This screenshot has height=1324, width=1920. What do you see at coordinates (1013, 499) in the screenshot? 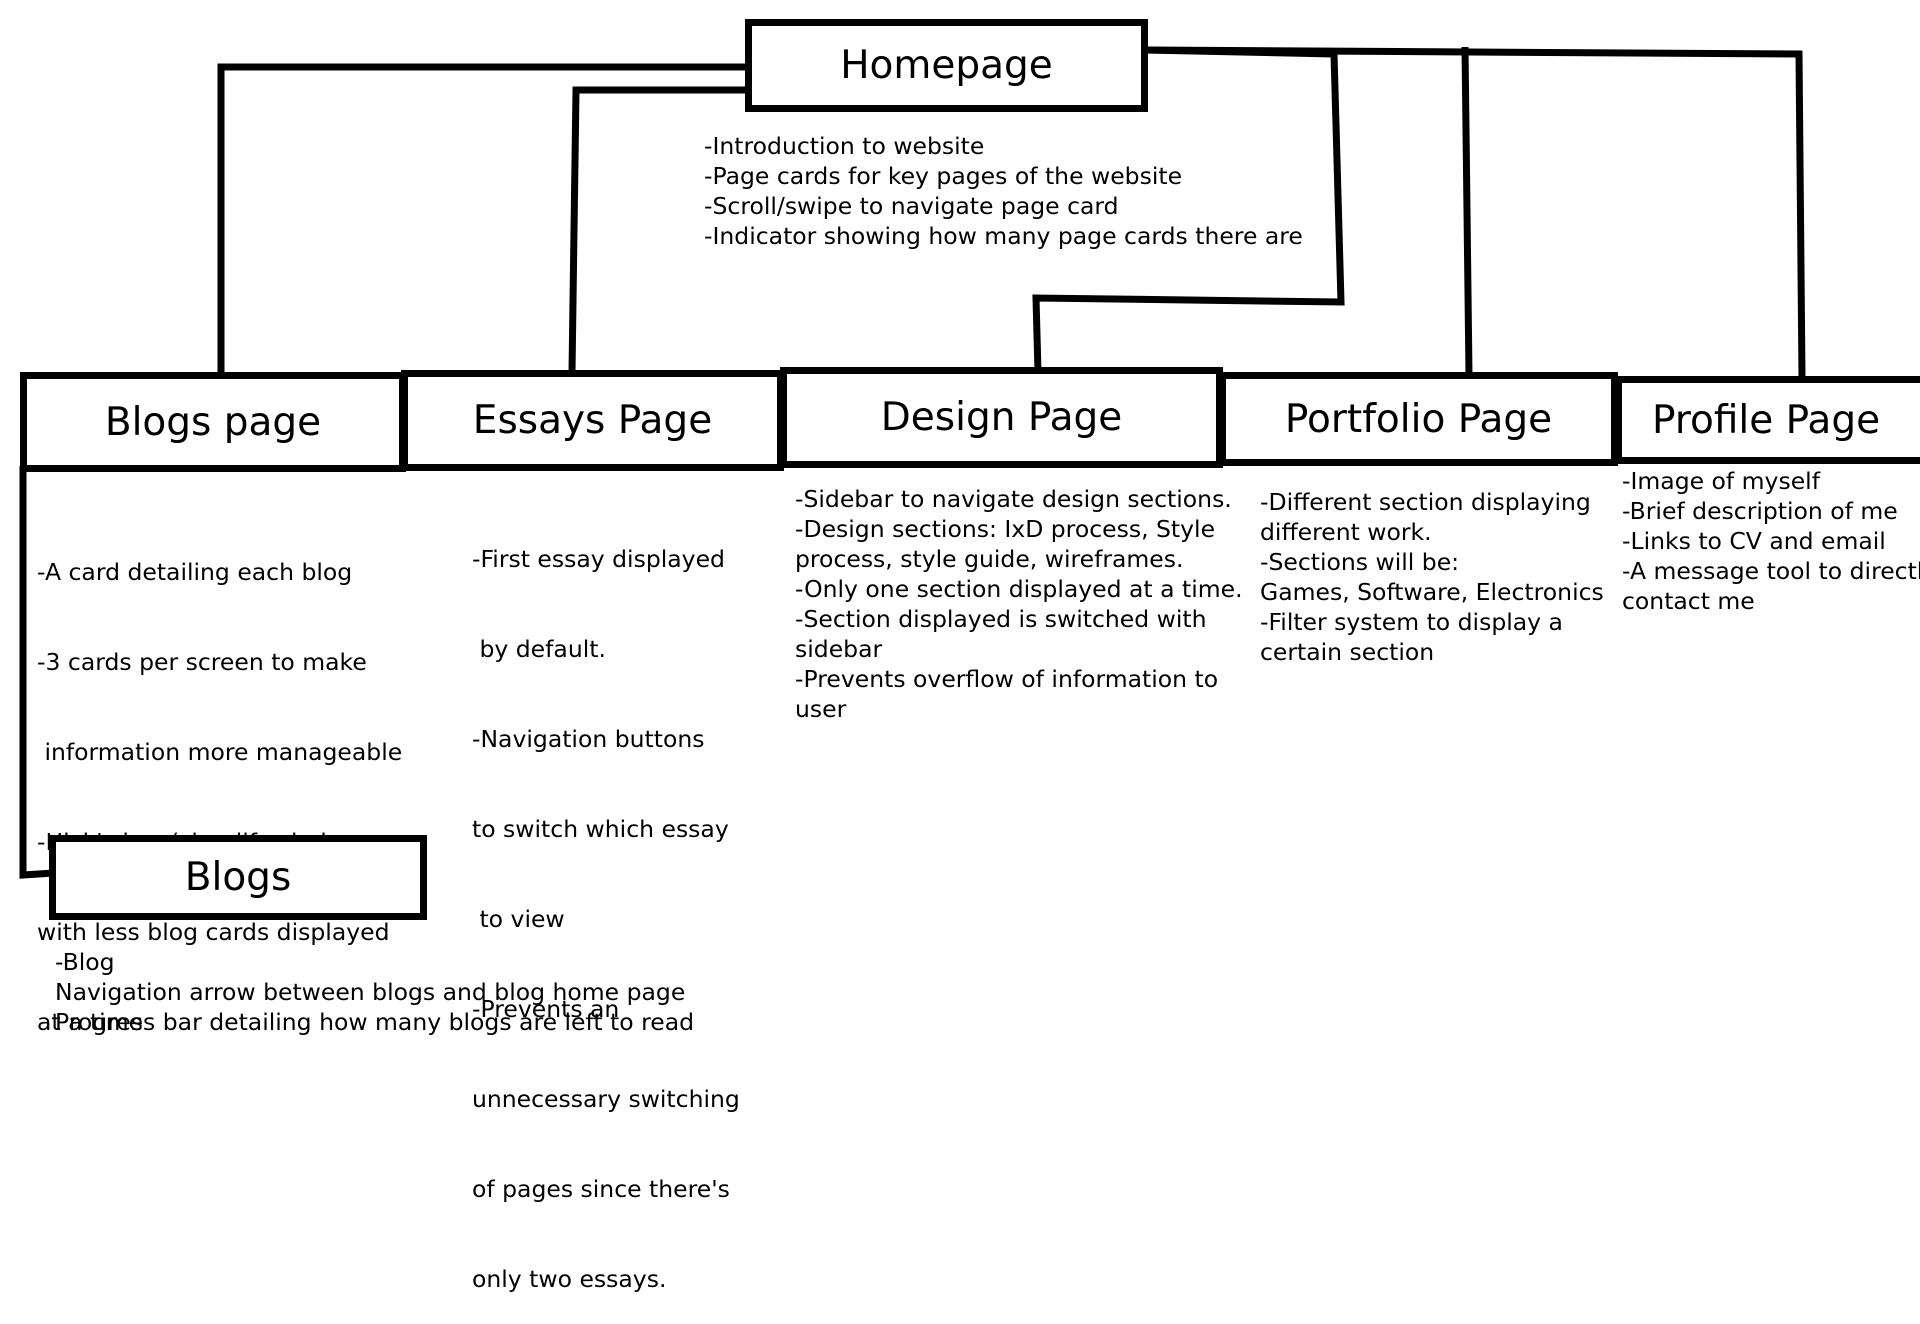
I see `design-page-note: -Sidebar to navigate design sections.` at bounding box center [1013, 499].